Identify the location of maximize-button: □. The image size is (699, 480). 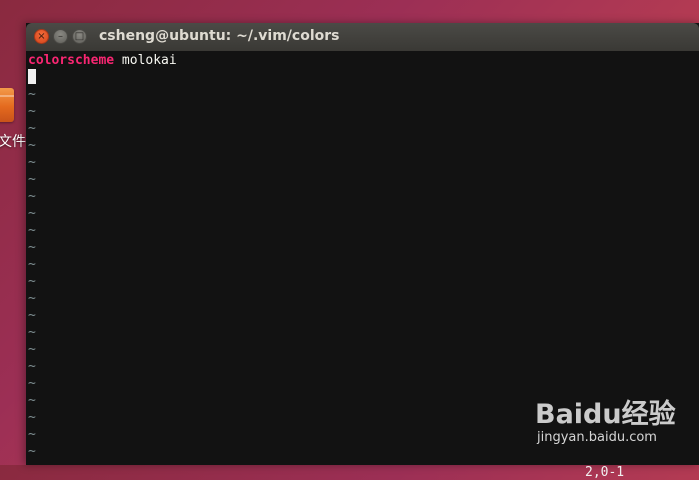
(79, 36).